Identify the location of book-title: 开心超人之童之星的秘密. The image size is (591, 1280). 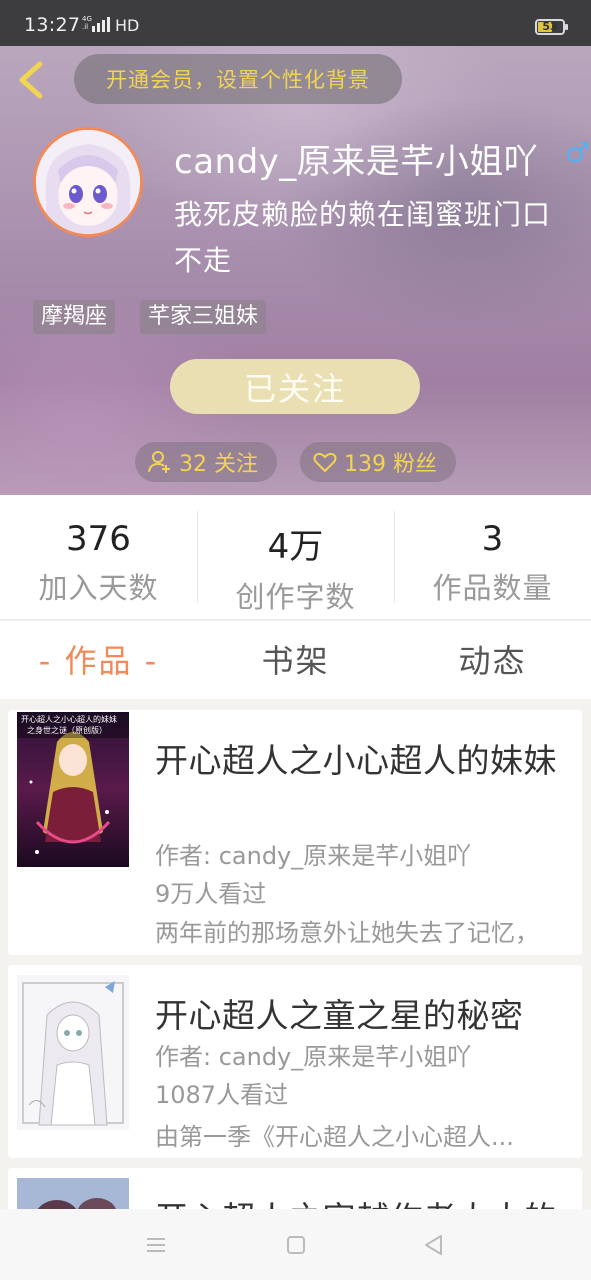
(339, 1015).